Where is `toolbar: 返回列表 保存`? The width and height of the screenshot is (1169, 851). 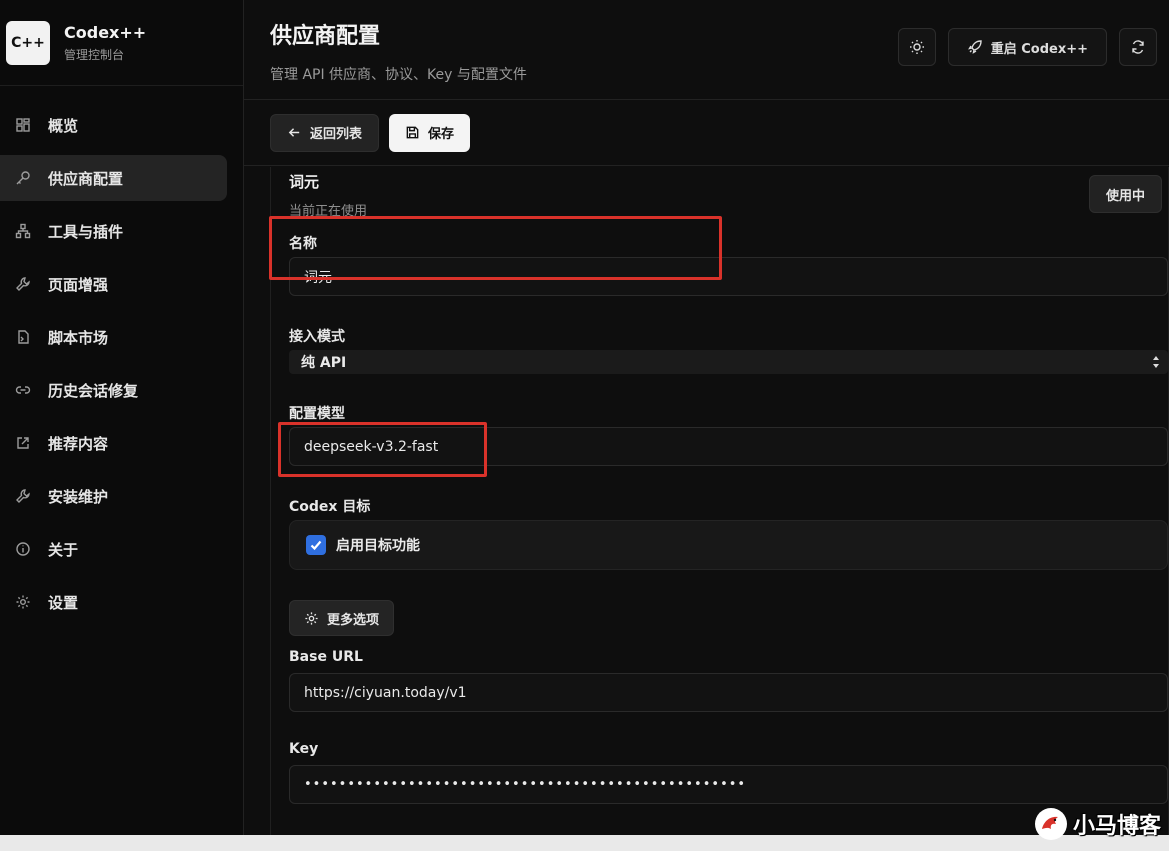
toolbar: 返回列表 保存 is located at coordinates (706, 133).